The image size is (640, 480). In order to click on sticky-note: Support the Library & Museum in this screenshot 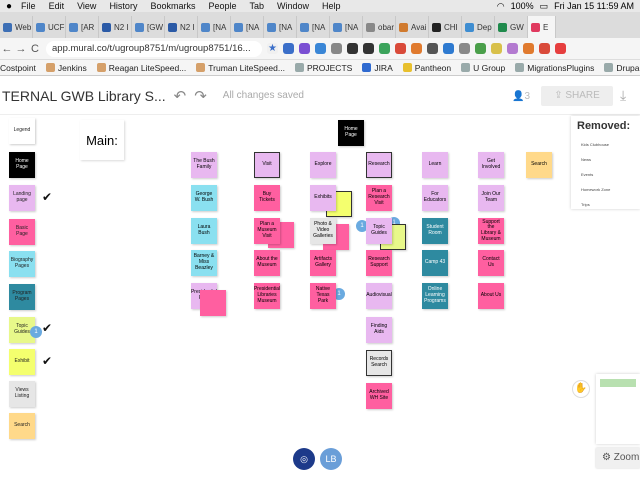, I will do `click(491, 231)`.